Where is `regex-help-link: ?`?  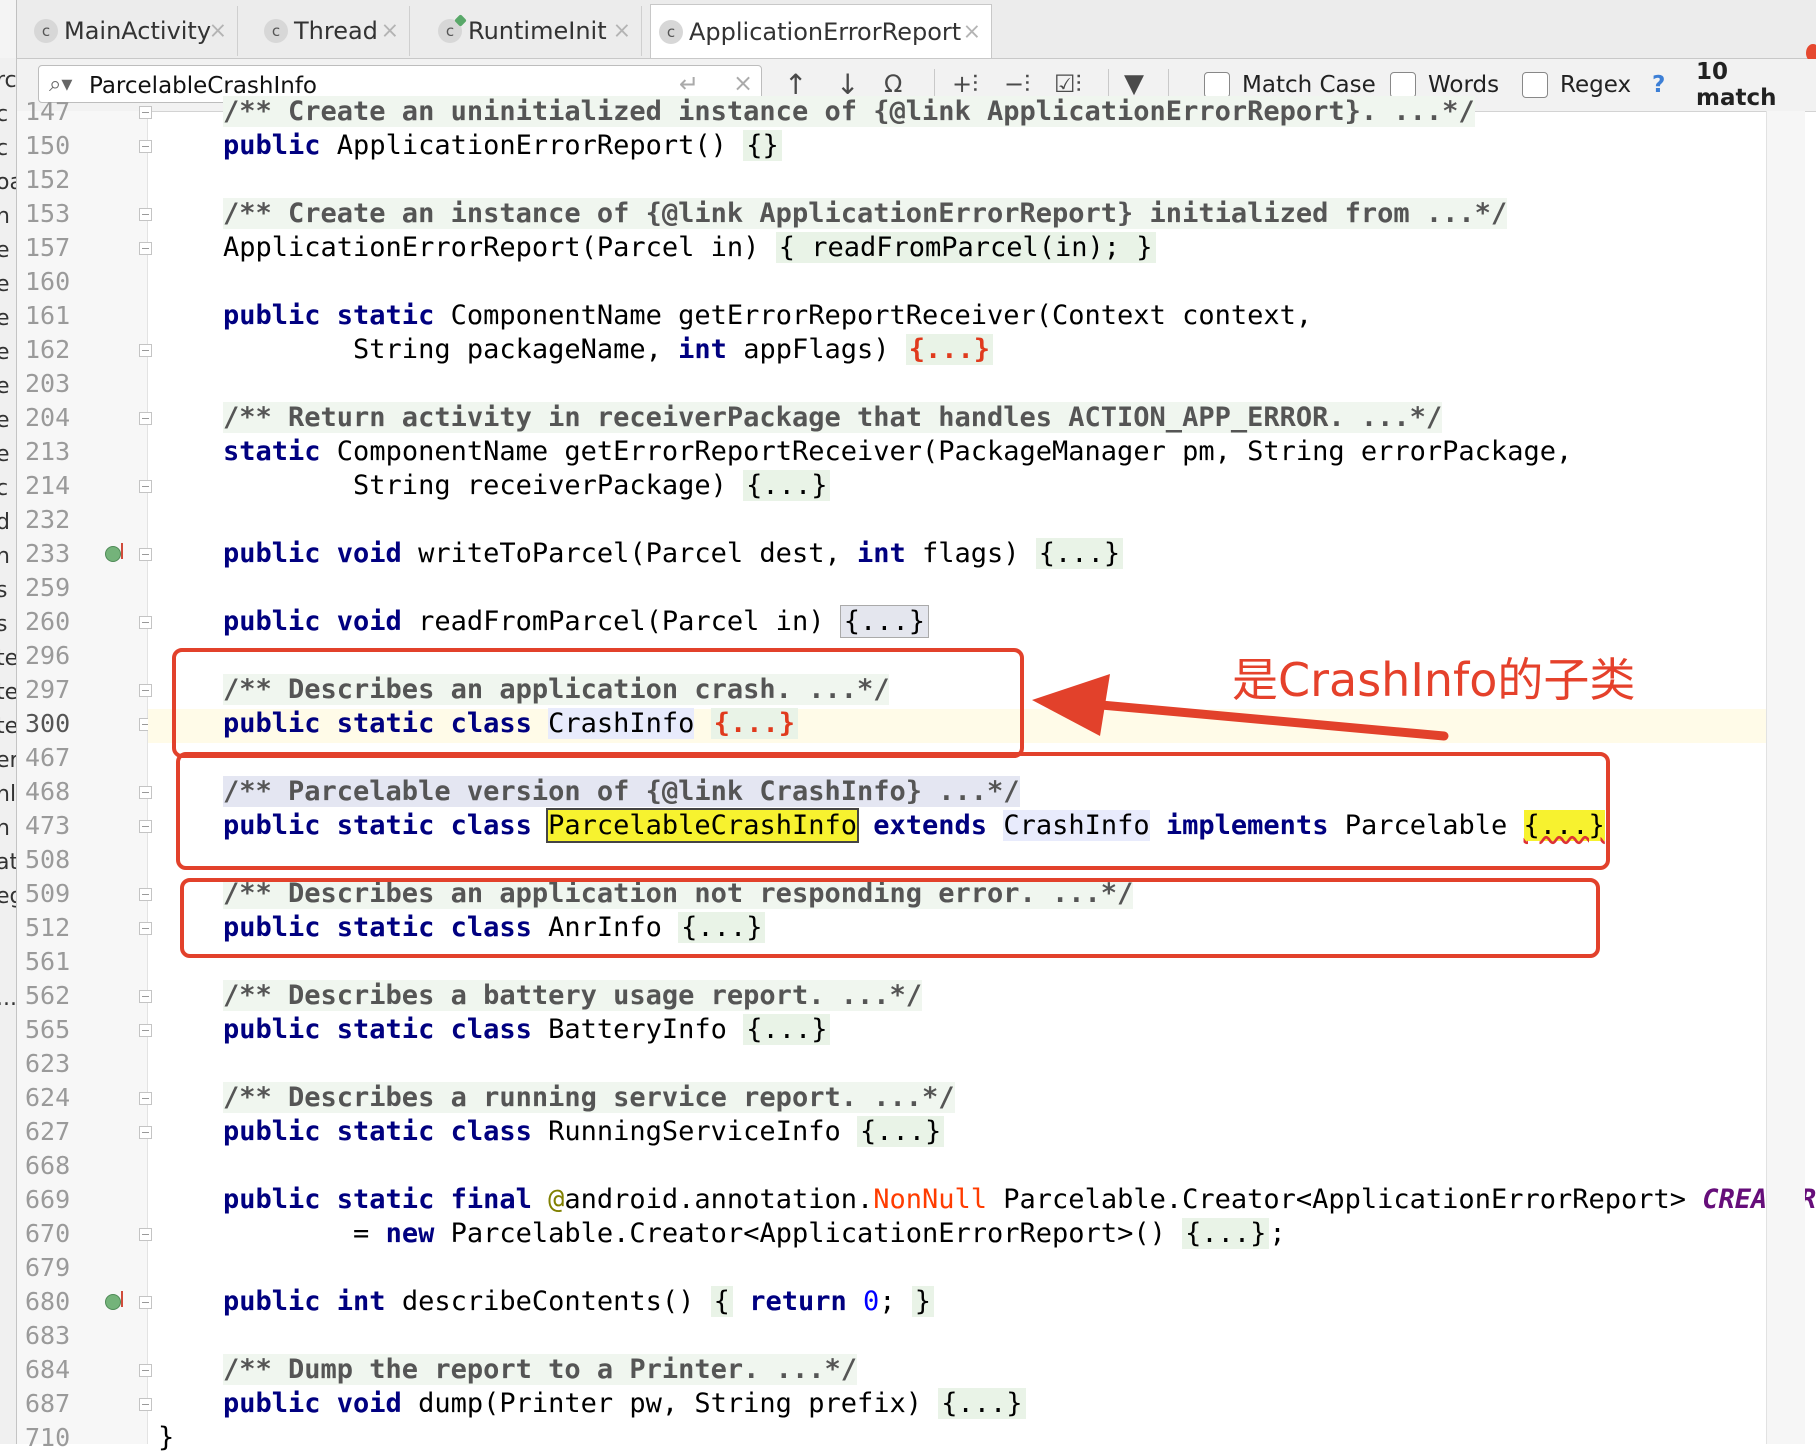
regex-help-link: ? is located at coordinates (1658, 85).